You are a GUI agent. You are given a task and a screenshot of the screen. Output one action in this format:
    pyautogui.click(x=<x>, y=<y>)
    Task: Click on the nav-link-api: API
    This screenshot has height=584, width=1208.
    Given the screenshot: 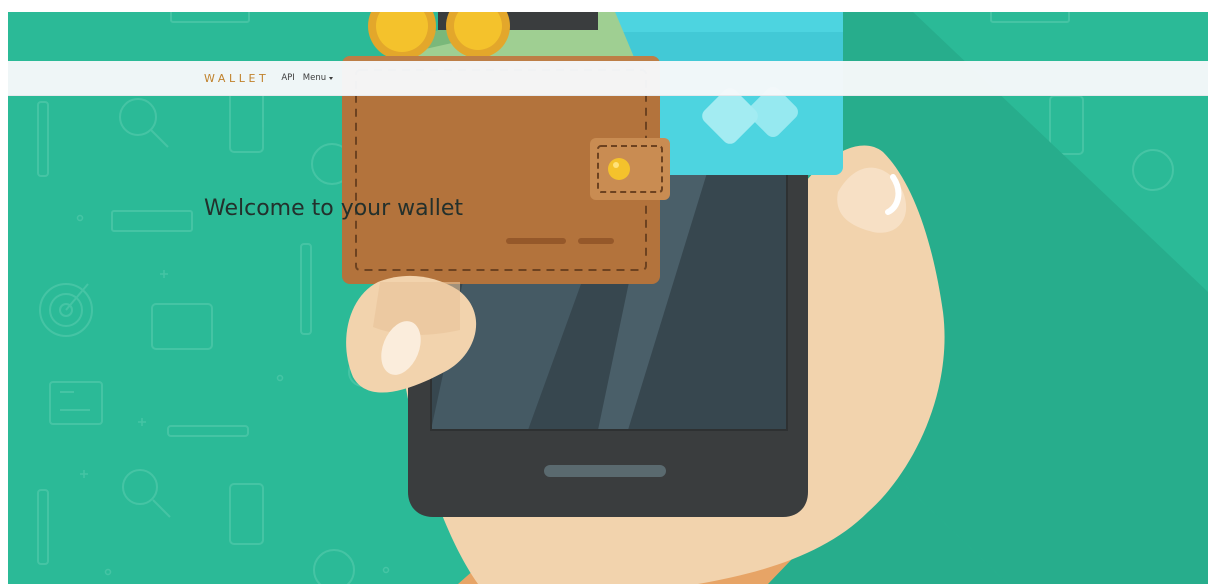 What is the action you would take?
    pyautogui.click(x=287, y=78)
    